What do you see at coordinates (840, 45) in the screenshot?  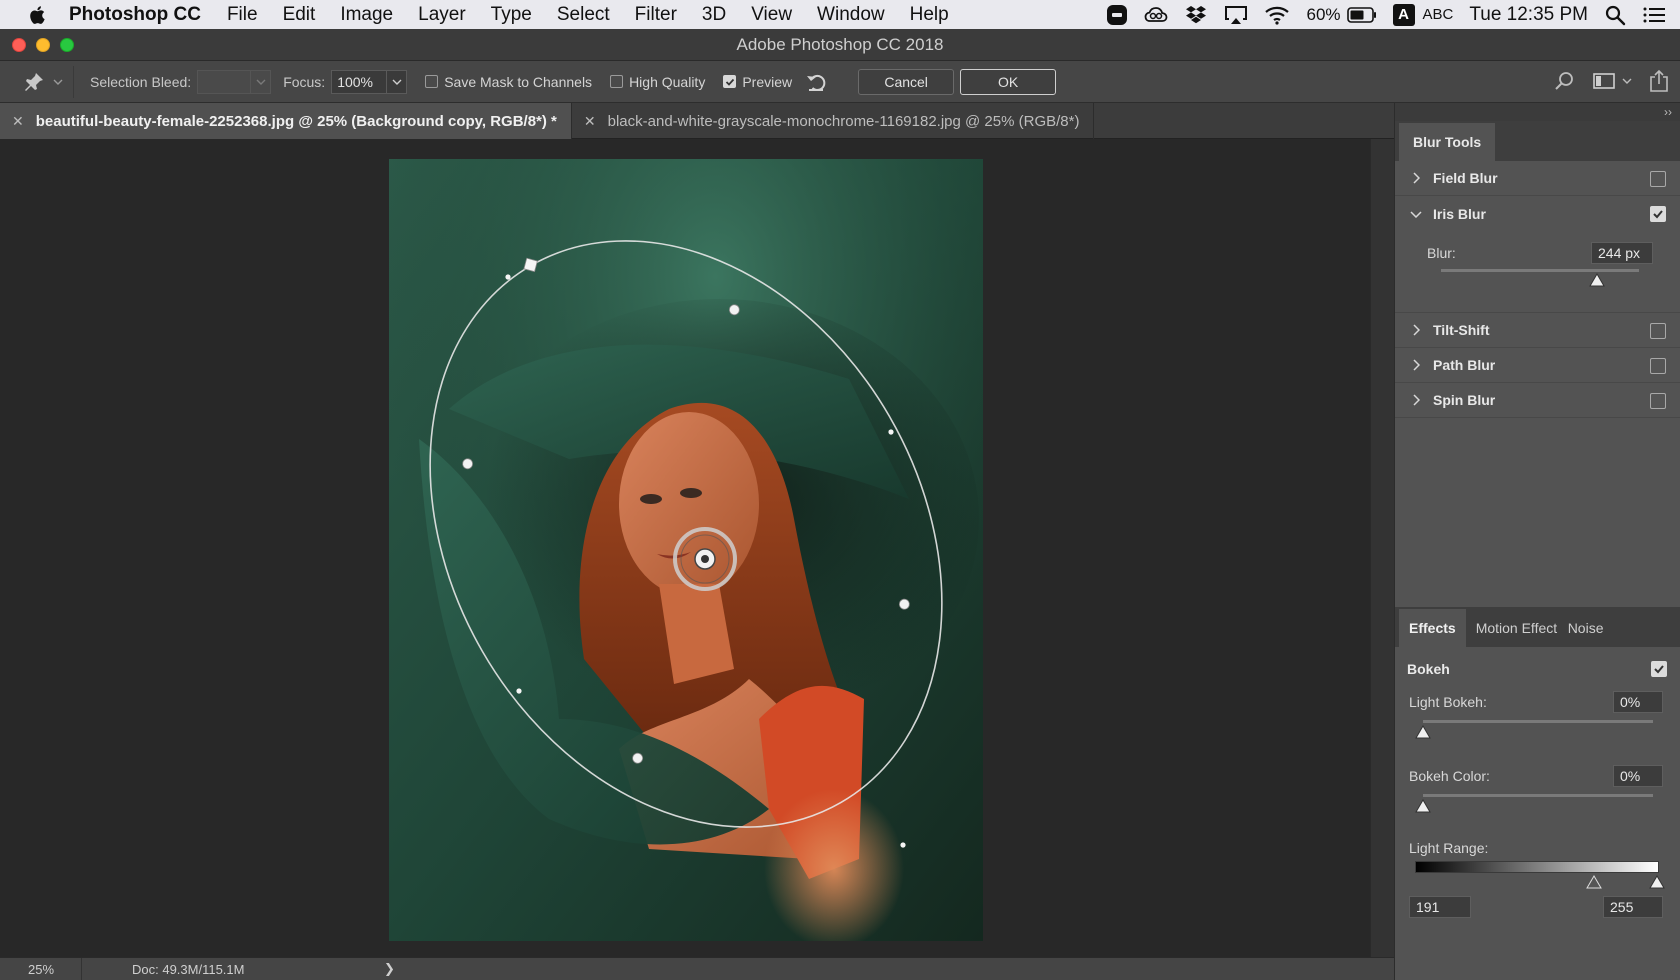 I see `window-title-bar: Adobe Photoshop CC 2018` at bounding box center [840, 45].